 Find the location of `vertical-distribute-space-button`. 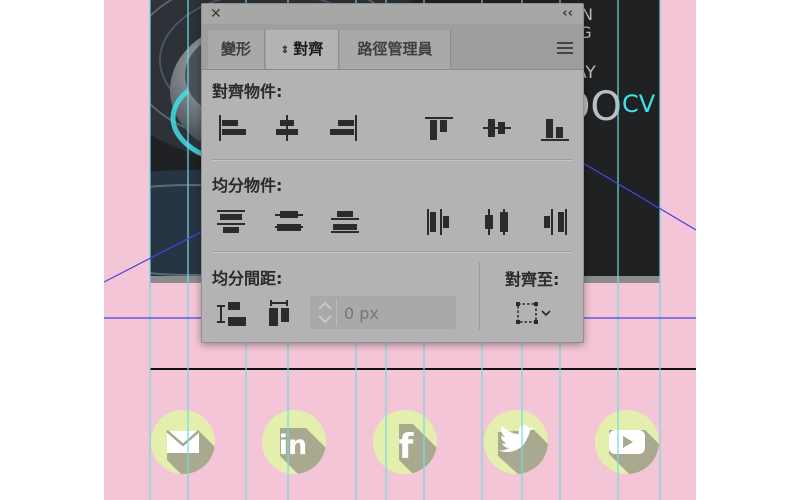

vertical-distribute-space-button is located at coordinates (231, 314).